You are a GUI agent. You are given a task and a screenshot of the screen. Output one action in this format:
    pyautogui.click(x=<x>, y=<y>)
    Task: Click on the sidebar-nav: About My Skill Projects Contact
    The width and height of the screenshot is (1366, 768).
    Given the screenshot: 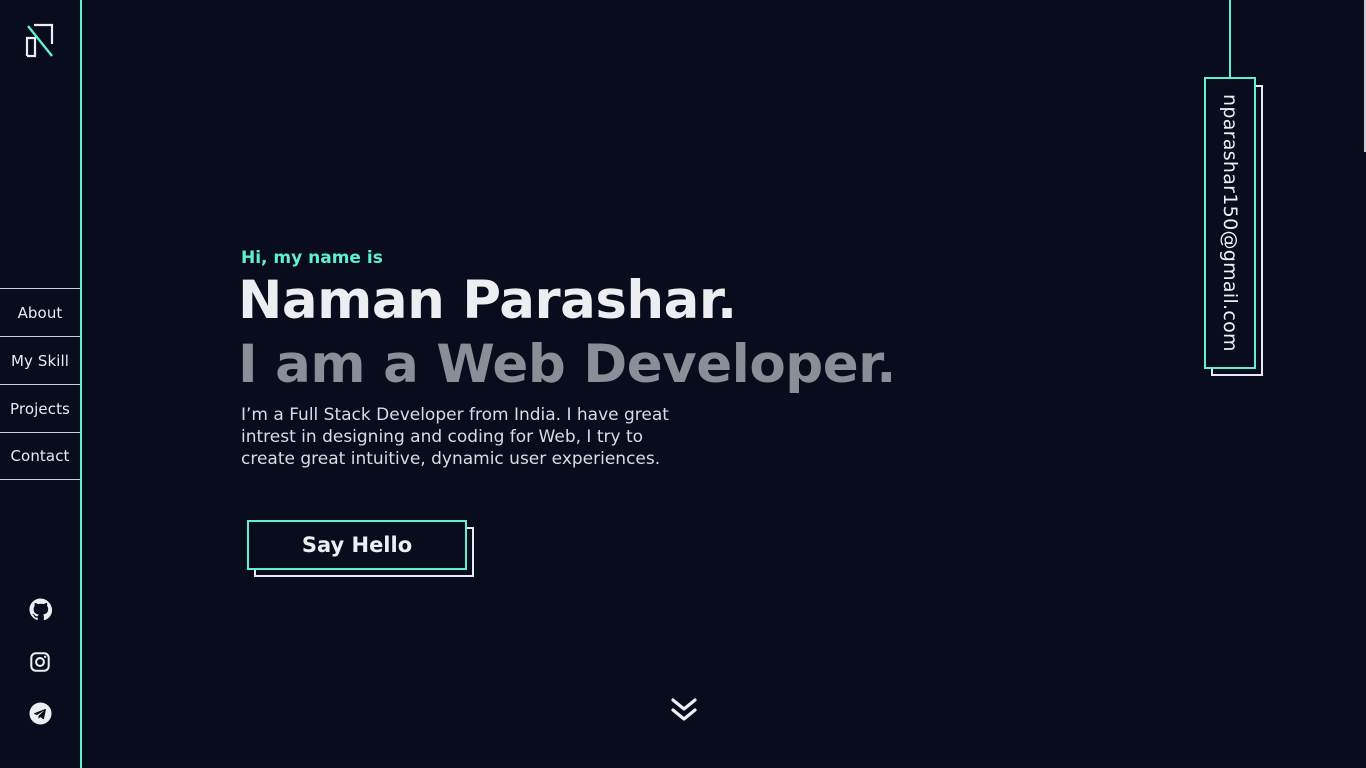 What is the action you would take?
    pyautogui.click(x=40, y=384)
    